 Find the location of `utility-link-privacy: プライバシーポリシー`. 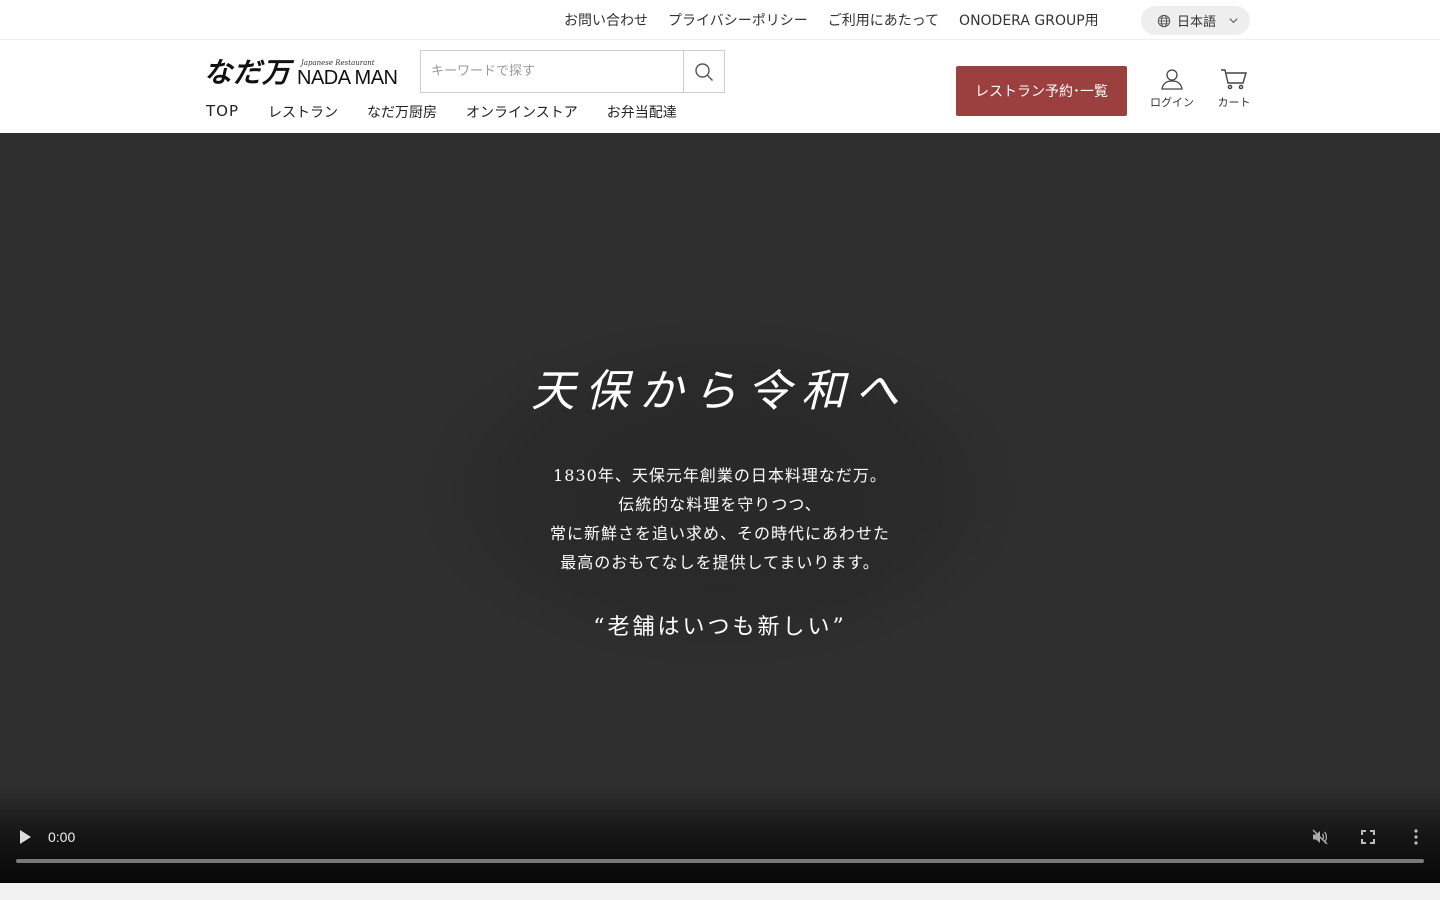

utility-link-privacy: プライバシーポリシー is located at coordinates (738, 20).